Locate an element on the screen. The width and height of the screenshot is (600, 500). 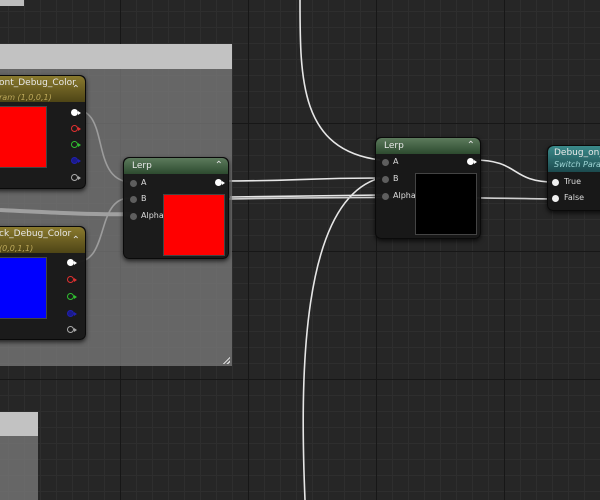
front-debug-color-node: ont_Debug_Color ram (1,0,0,1) ⌃ is located at coordinates (43, 132).